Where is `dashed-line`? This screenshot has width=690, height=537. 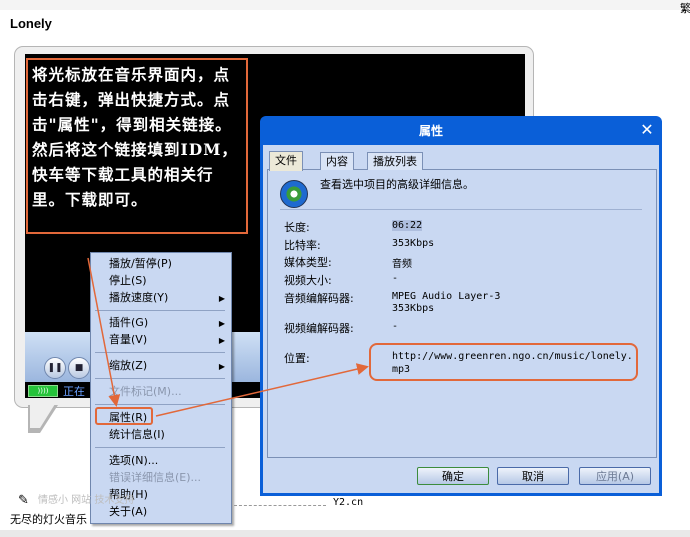 dashed-line is located at coordinates (280, 505).